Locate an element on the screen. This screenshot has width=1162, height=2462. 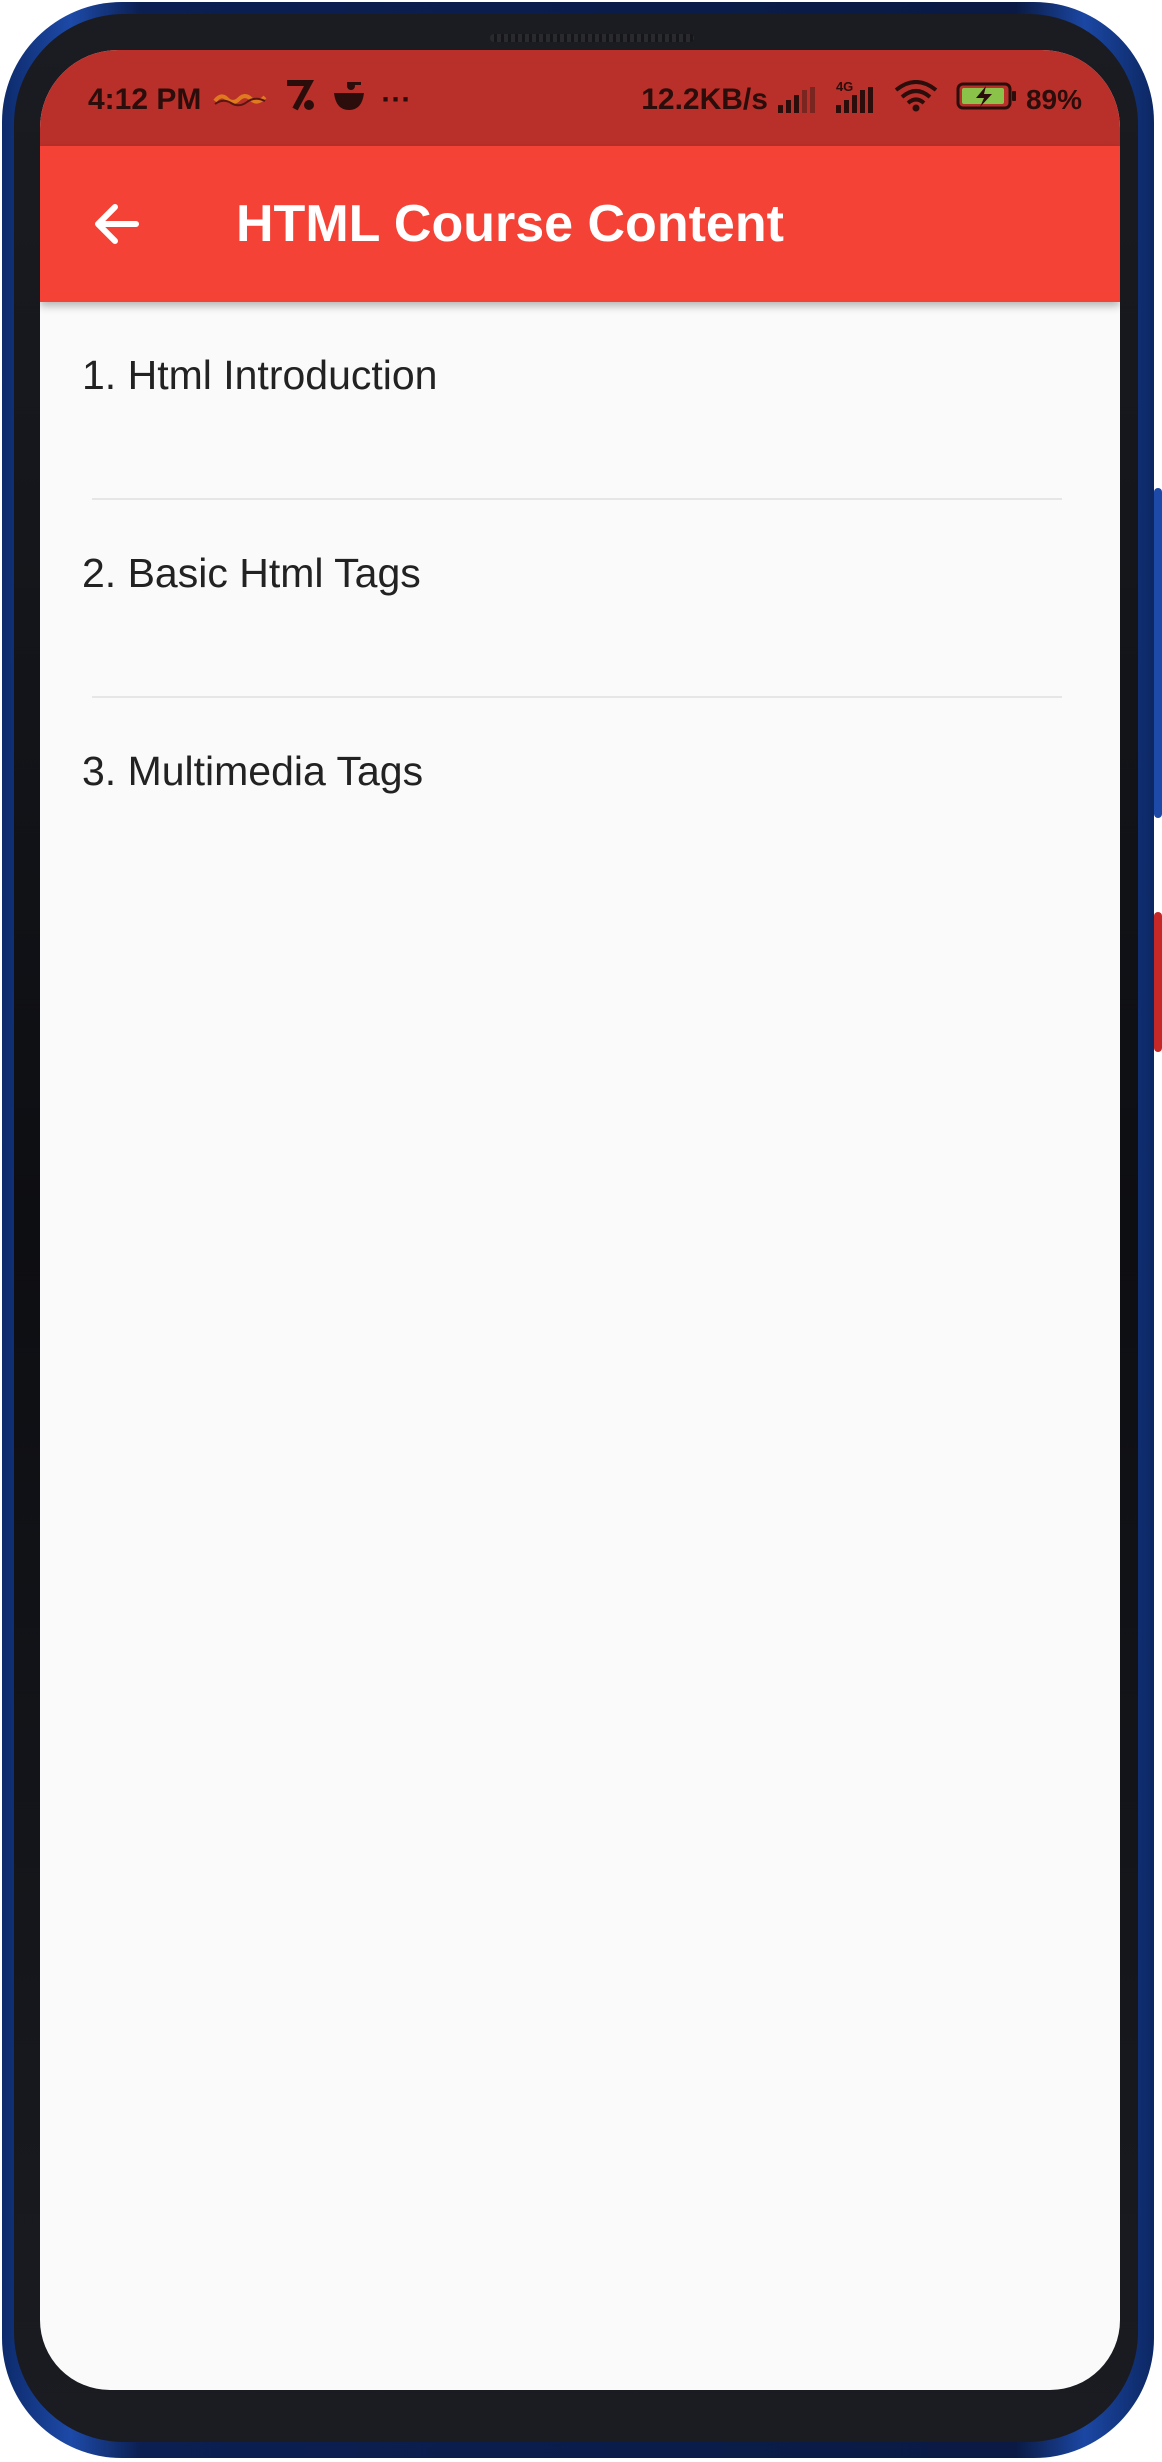
status-left: 4:12 PM ··· is located at coordinates (256, 100).